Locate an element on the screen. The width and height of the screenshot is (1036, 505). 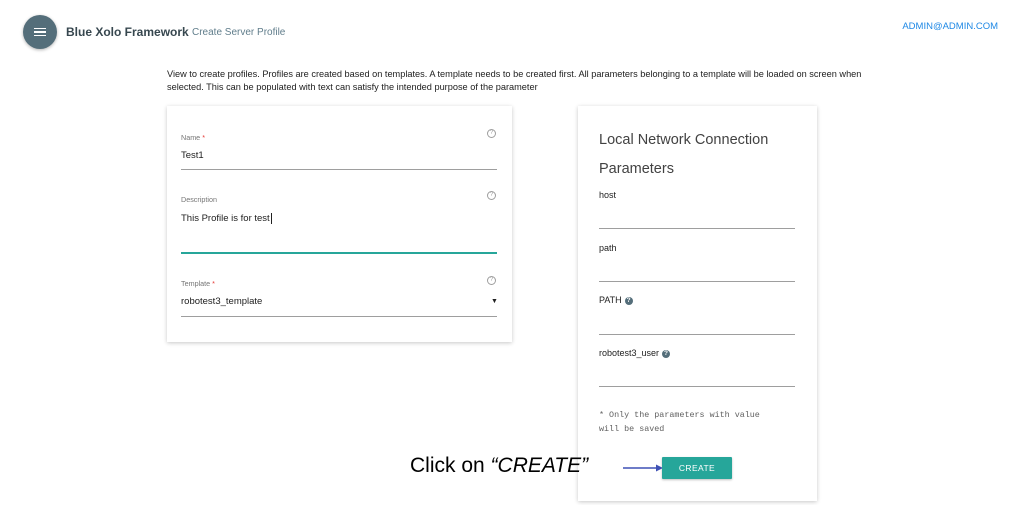
param-label-robotest3-user: robotest3_user? is located at coordinates (635, 353).